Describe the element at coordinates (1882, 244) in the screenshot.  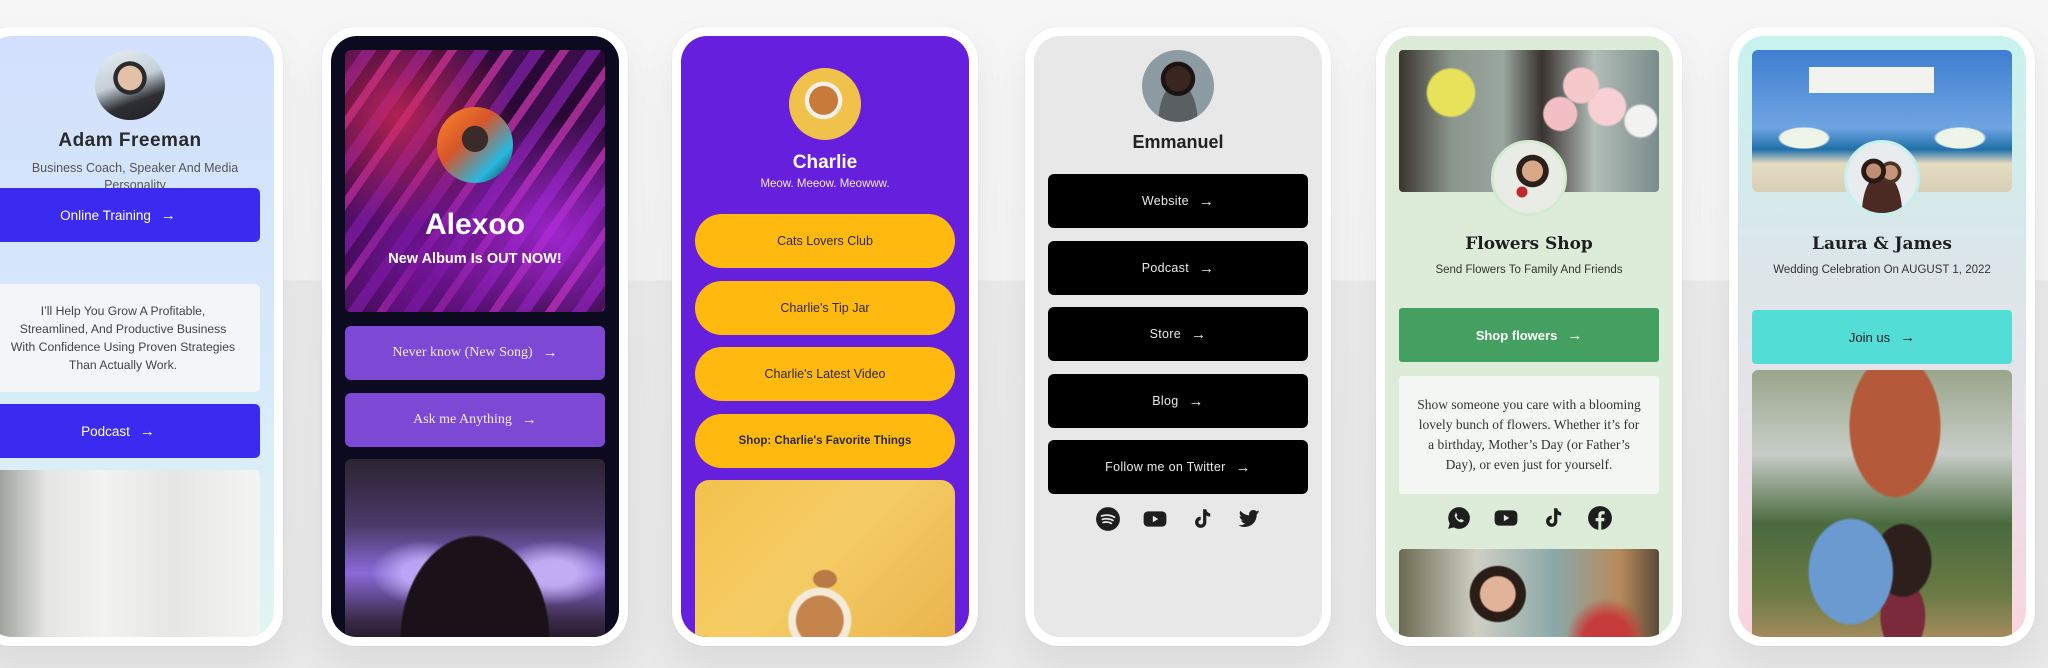
I see `profile-name: Laura & James` at that location.